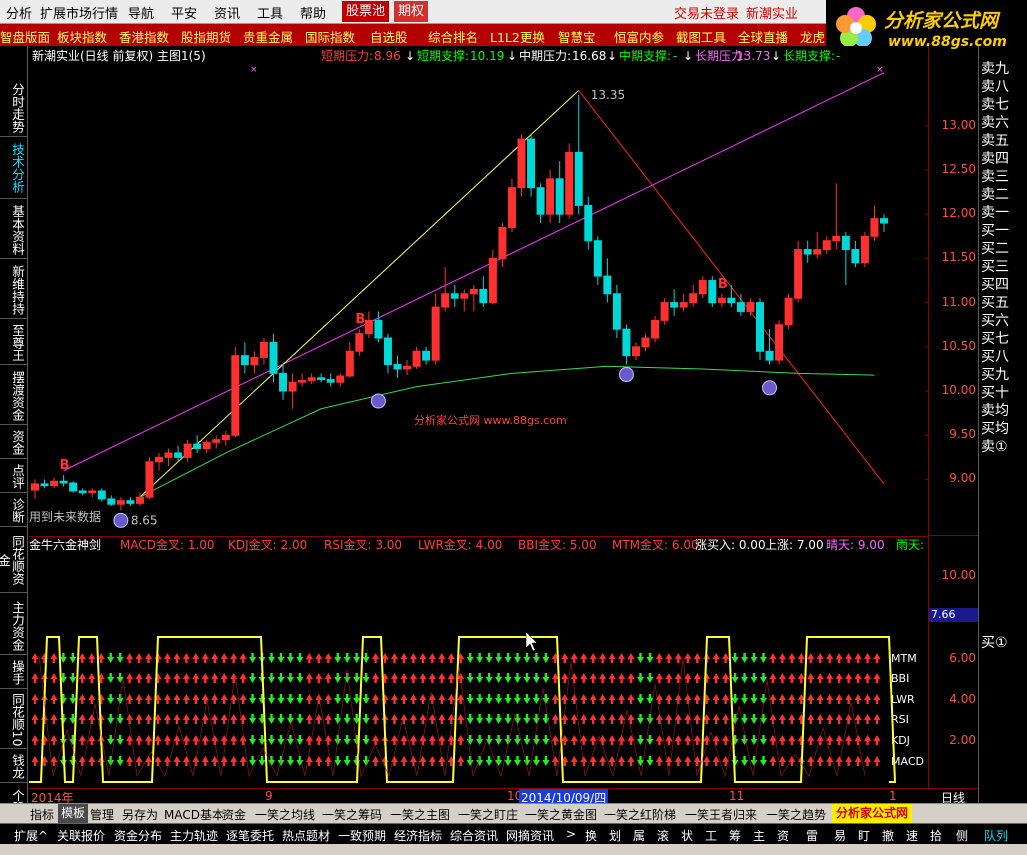 This screenshot has height=855, width=1027. Describe the element at coordinates (194, 814) in the screenshot. I see `template-tab: MACD基本` at that location.